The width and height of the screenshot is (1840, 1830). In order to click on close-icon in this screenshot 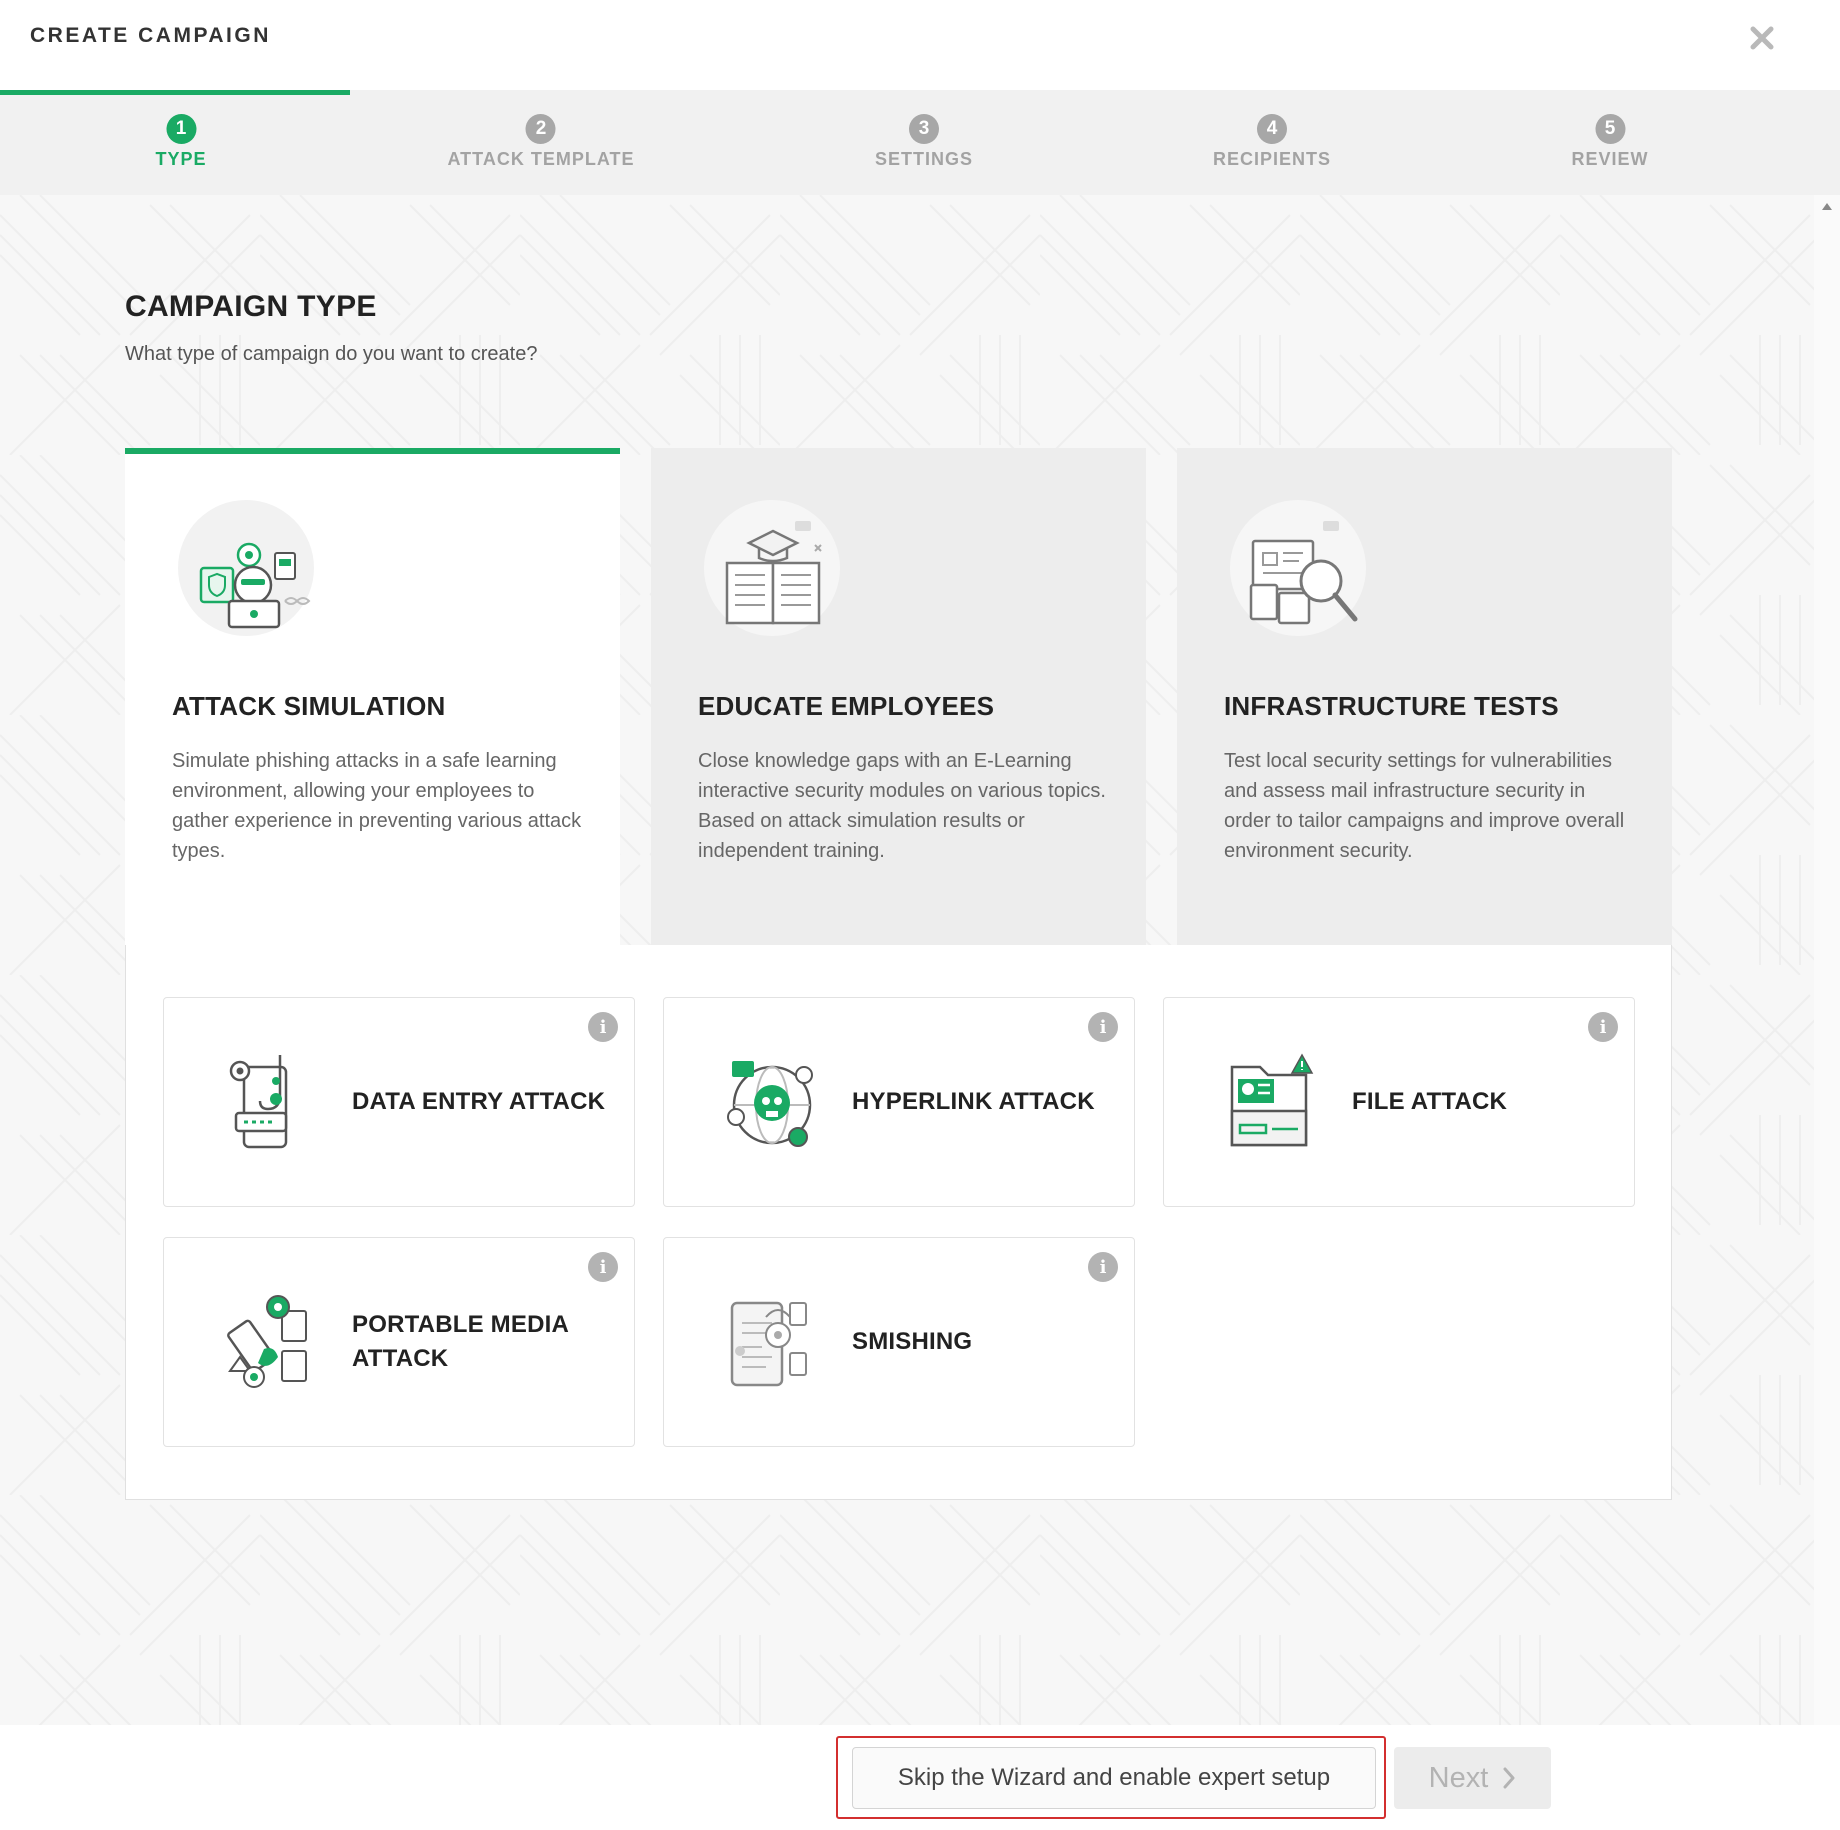, I will do `click(1762, 38)`.